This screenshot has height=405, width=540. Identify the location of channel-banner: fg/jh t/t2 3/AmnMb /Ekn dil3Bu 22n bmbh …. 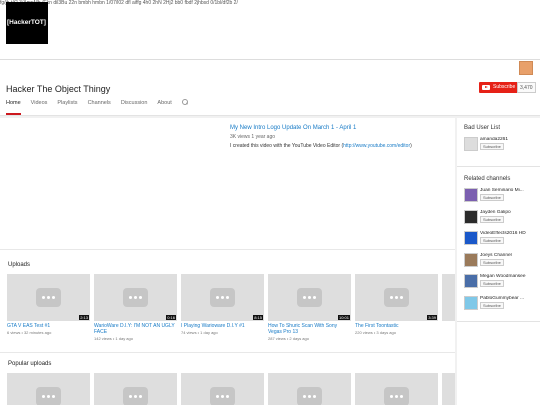
(270, 30).